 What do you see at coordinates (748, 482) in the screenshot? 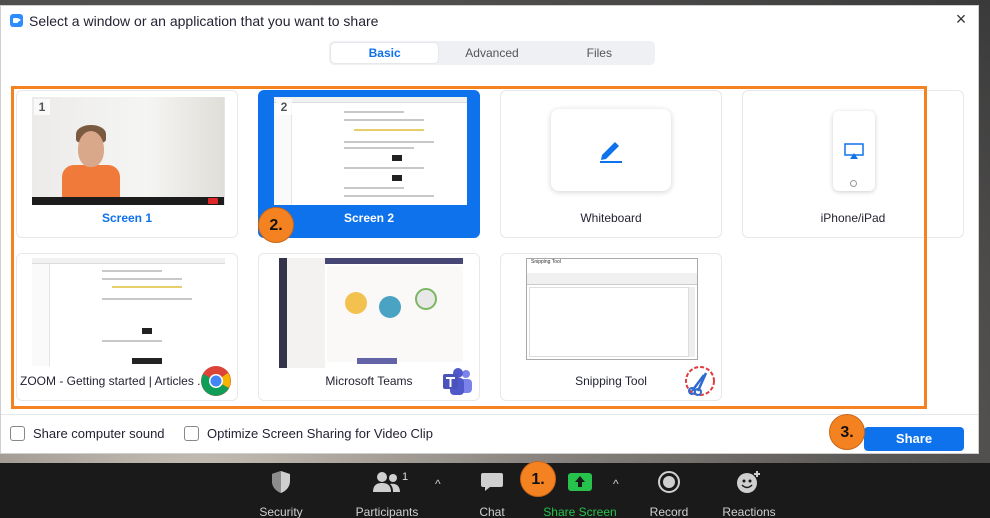
I see `reactions-icon` at bounding box center [748, 482].